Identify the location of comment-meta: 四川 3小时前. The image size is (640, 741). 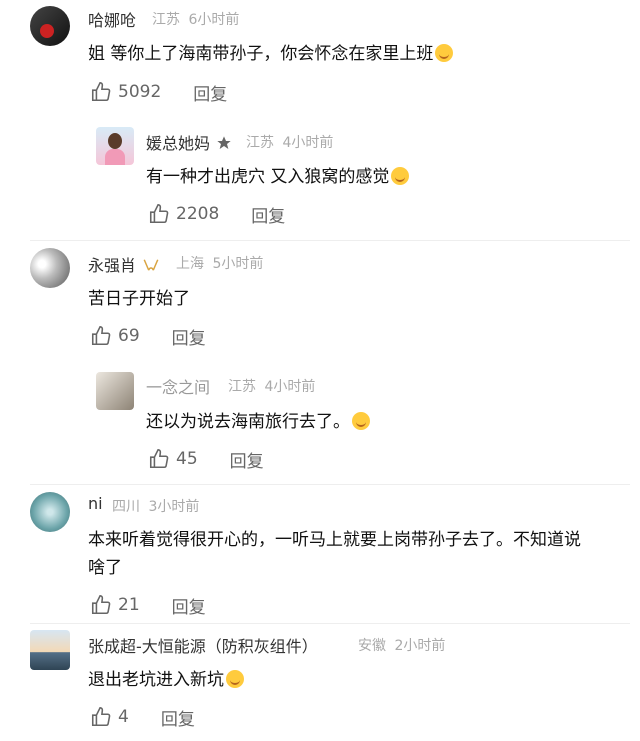
(155, 506).